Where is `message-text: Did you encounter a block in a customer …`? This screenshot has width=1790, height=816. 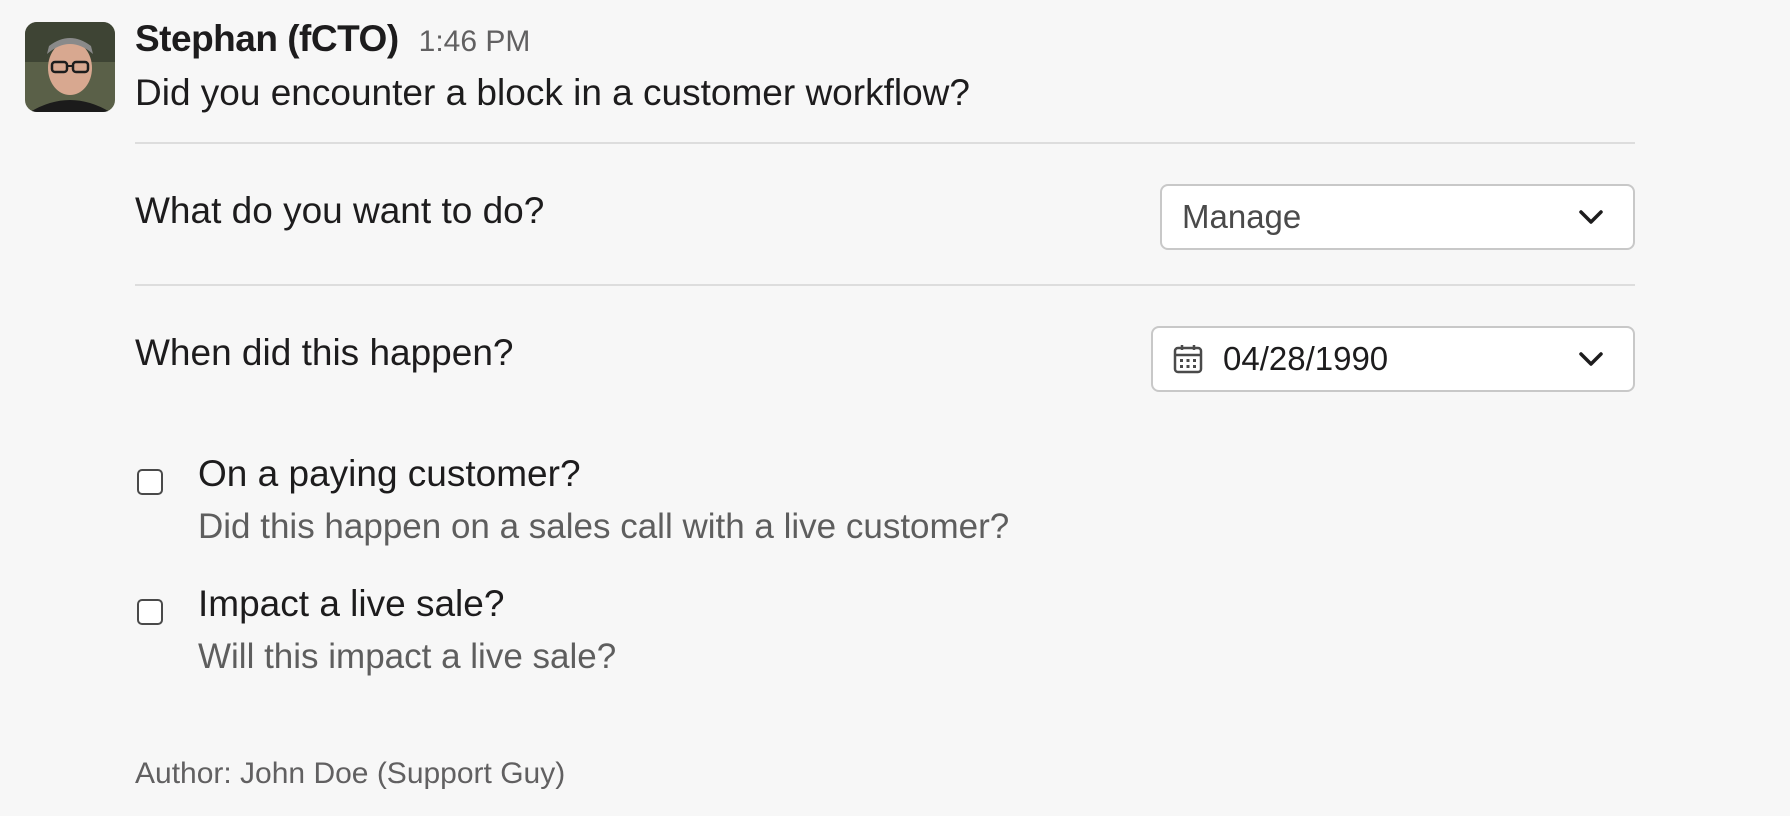 message-text: Did you encounter a block in a customer … is located at coordinates (552, 92).